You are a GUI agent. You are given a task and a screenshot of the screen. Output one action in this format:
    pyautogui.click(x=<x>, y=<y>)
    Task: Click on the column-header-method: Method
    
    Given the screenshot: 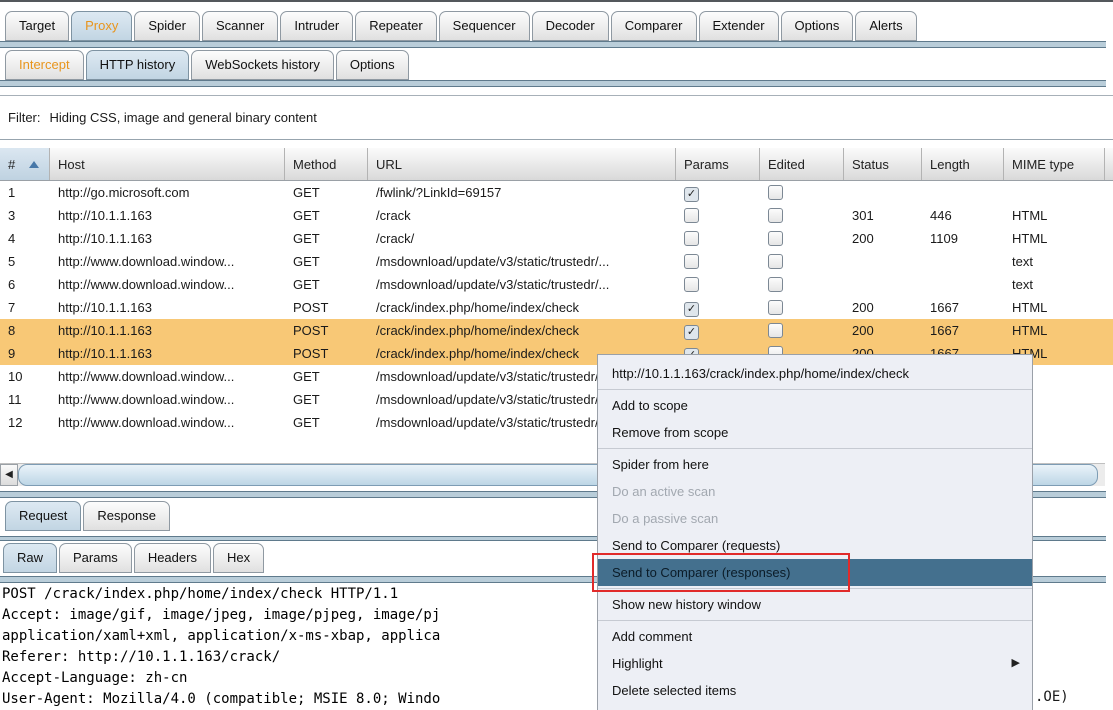 What is the action you would take?
    pyautogui.click(x=326, y=164)
    